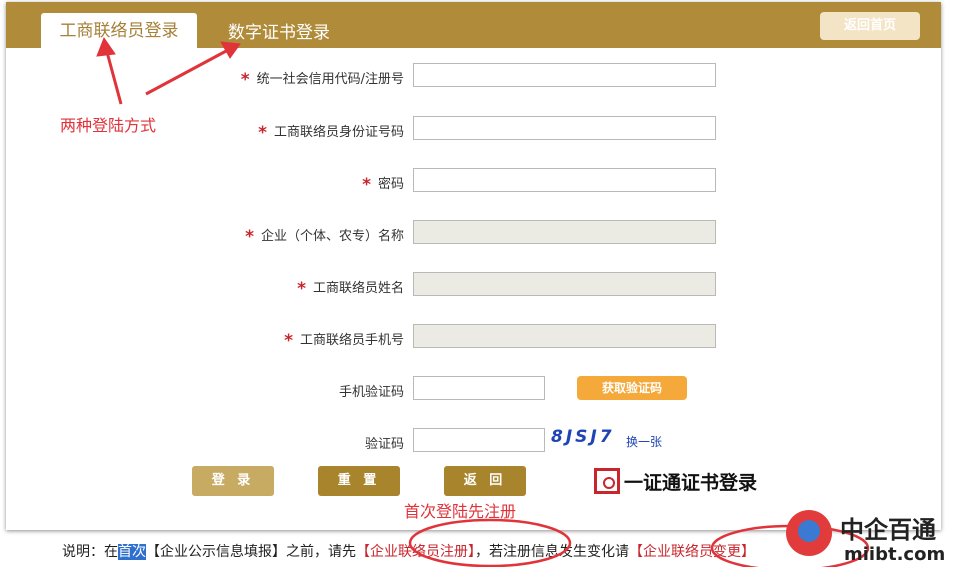 This screenshot has width=953, height=567. Describe the element at coordinates (114, 78) in the screenshot. I see `arrow-to-tab1` at that location.